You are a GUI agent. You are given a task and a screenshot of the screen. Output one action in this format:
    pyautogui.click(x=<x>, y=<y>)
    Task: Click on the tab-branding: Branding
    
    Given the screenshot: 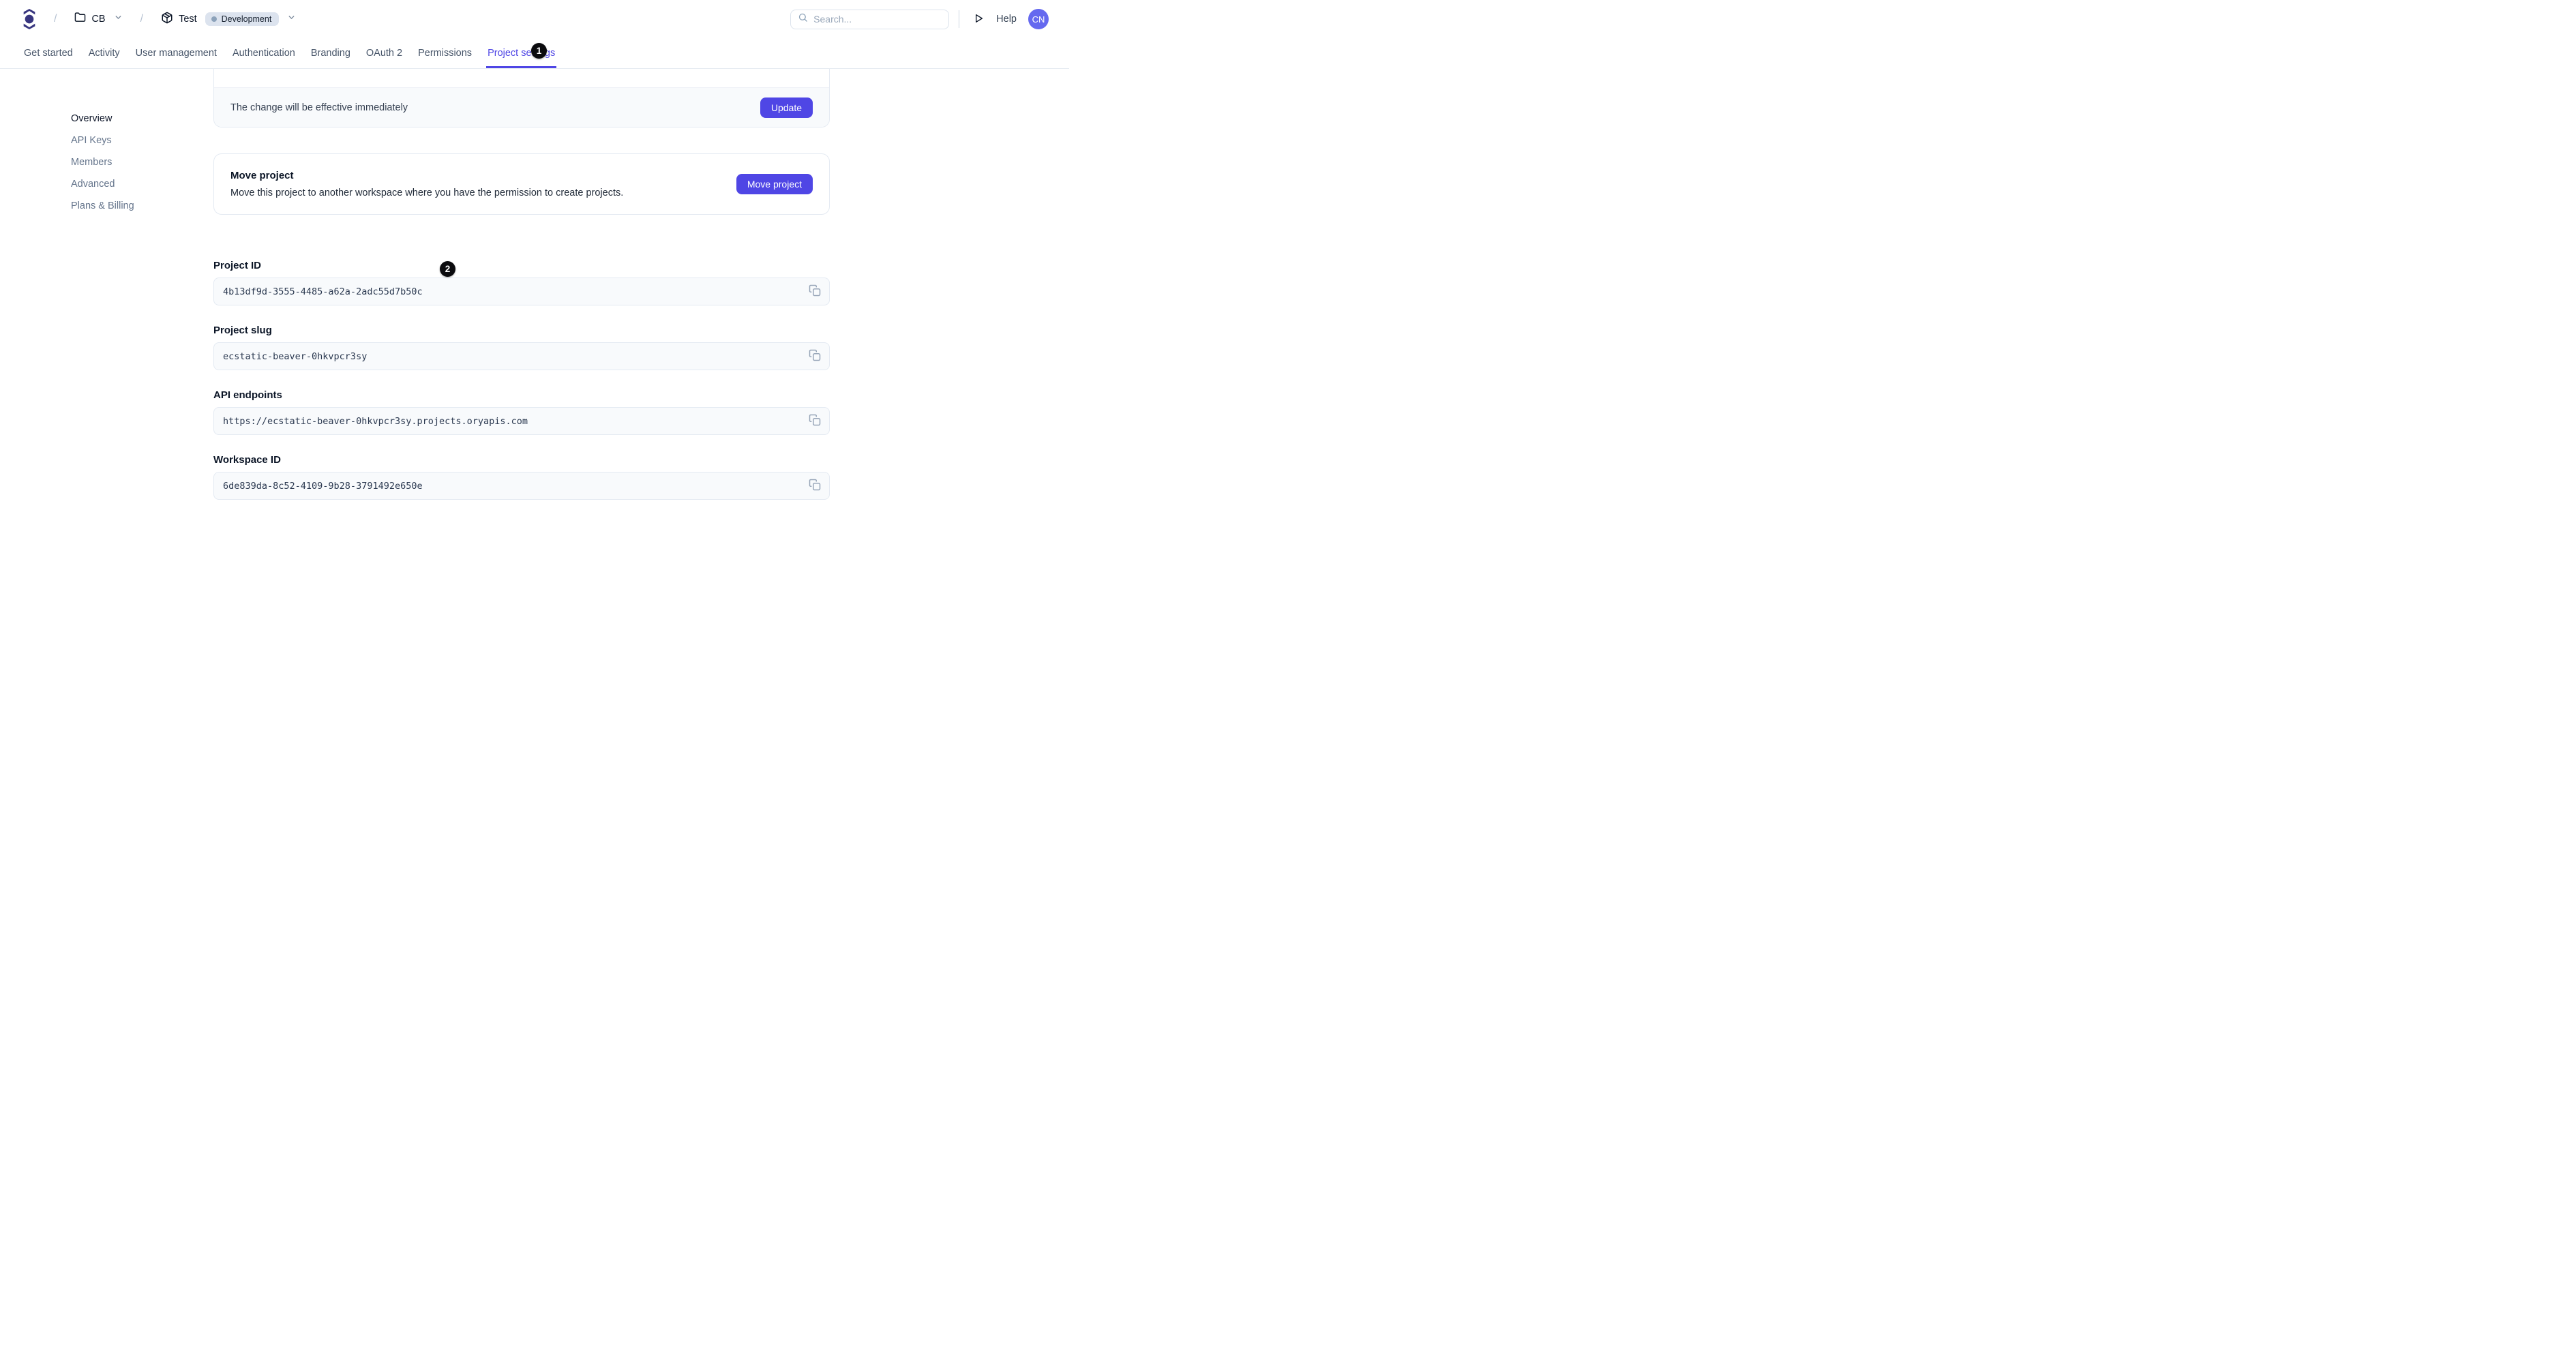 What is the action you would take?
    pyautogui.click(x=331, y=53)
    